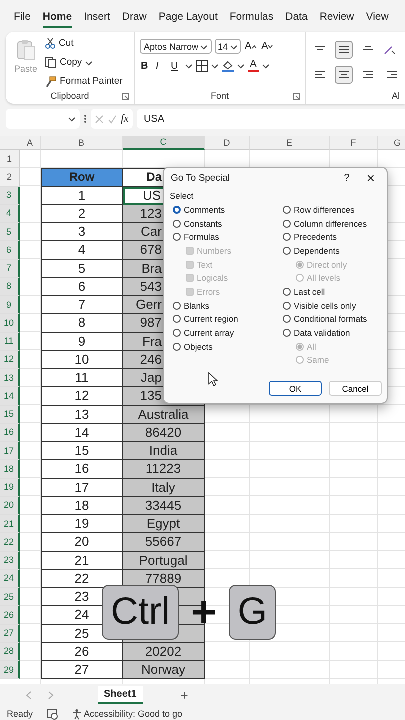 Image resolution: width=405 pixels, height=720 pixels. What do you see at coordinates (10, 451) in the screenshot?
I see `row-header: 17` at bounding box center [10, 451].